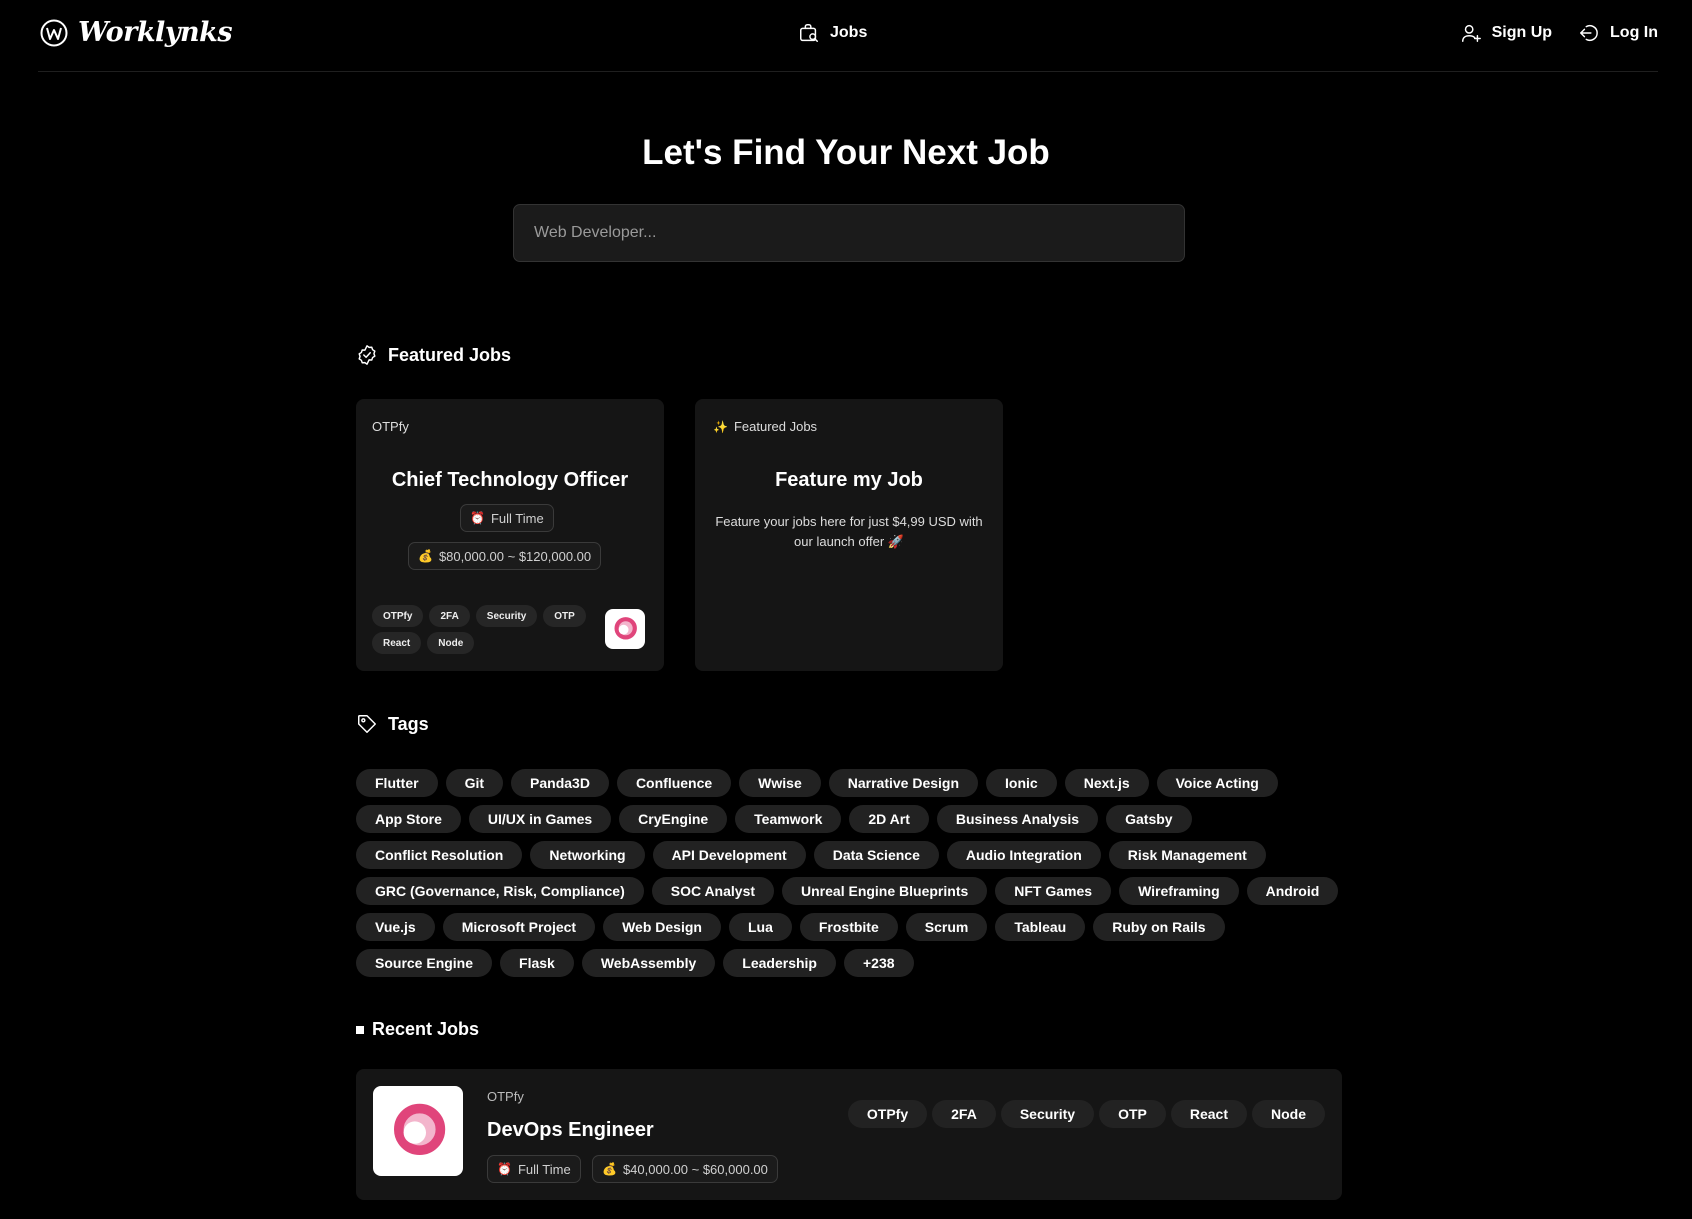 Image resolution: width=1692 pixels, height=1219 pixels. I want to click on tag-chip: Confluence, so click(674, 783).